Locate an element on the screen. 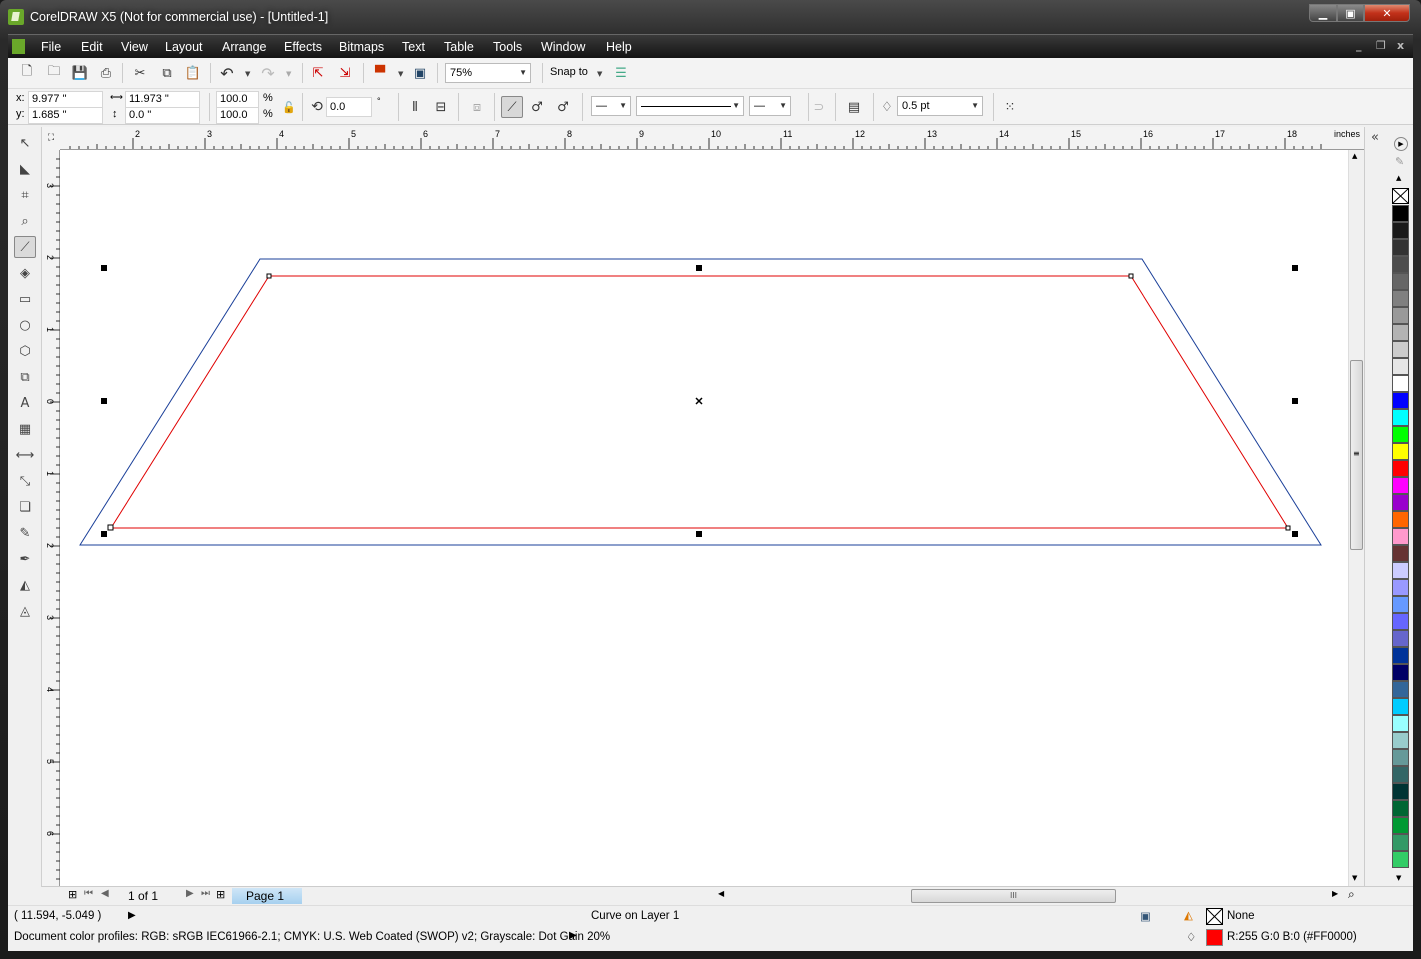 The height and width of the screenshot is (959, 1421). smart-fill-tool-icon: ◈ is located at coordinates (25, 273).